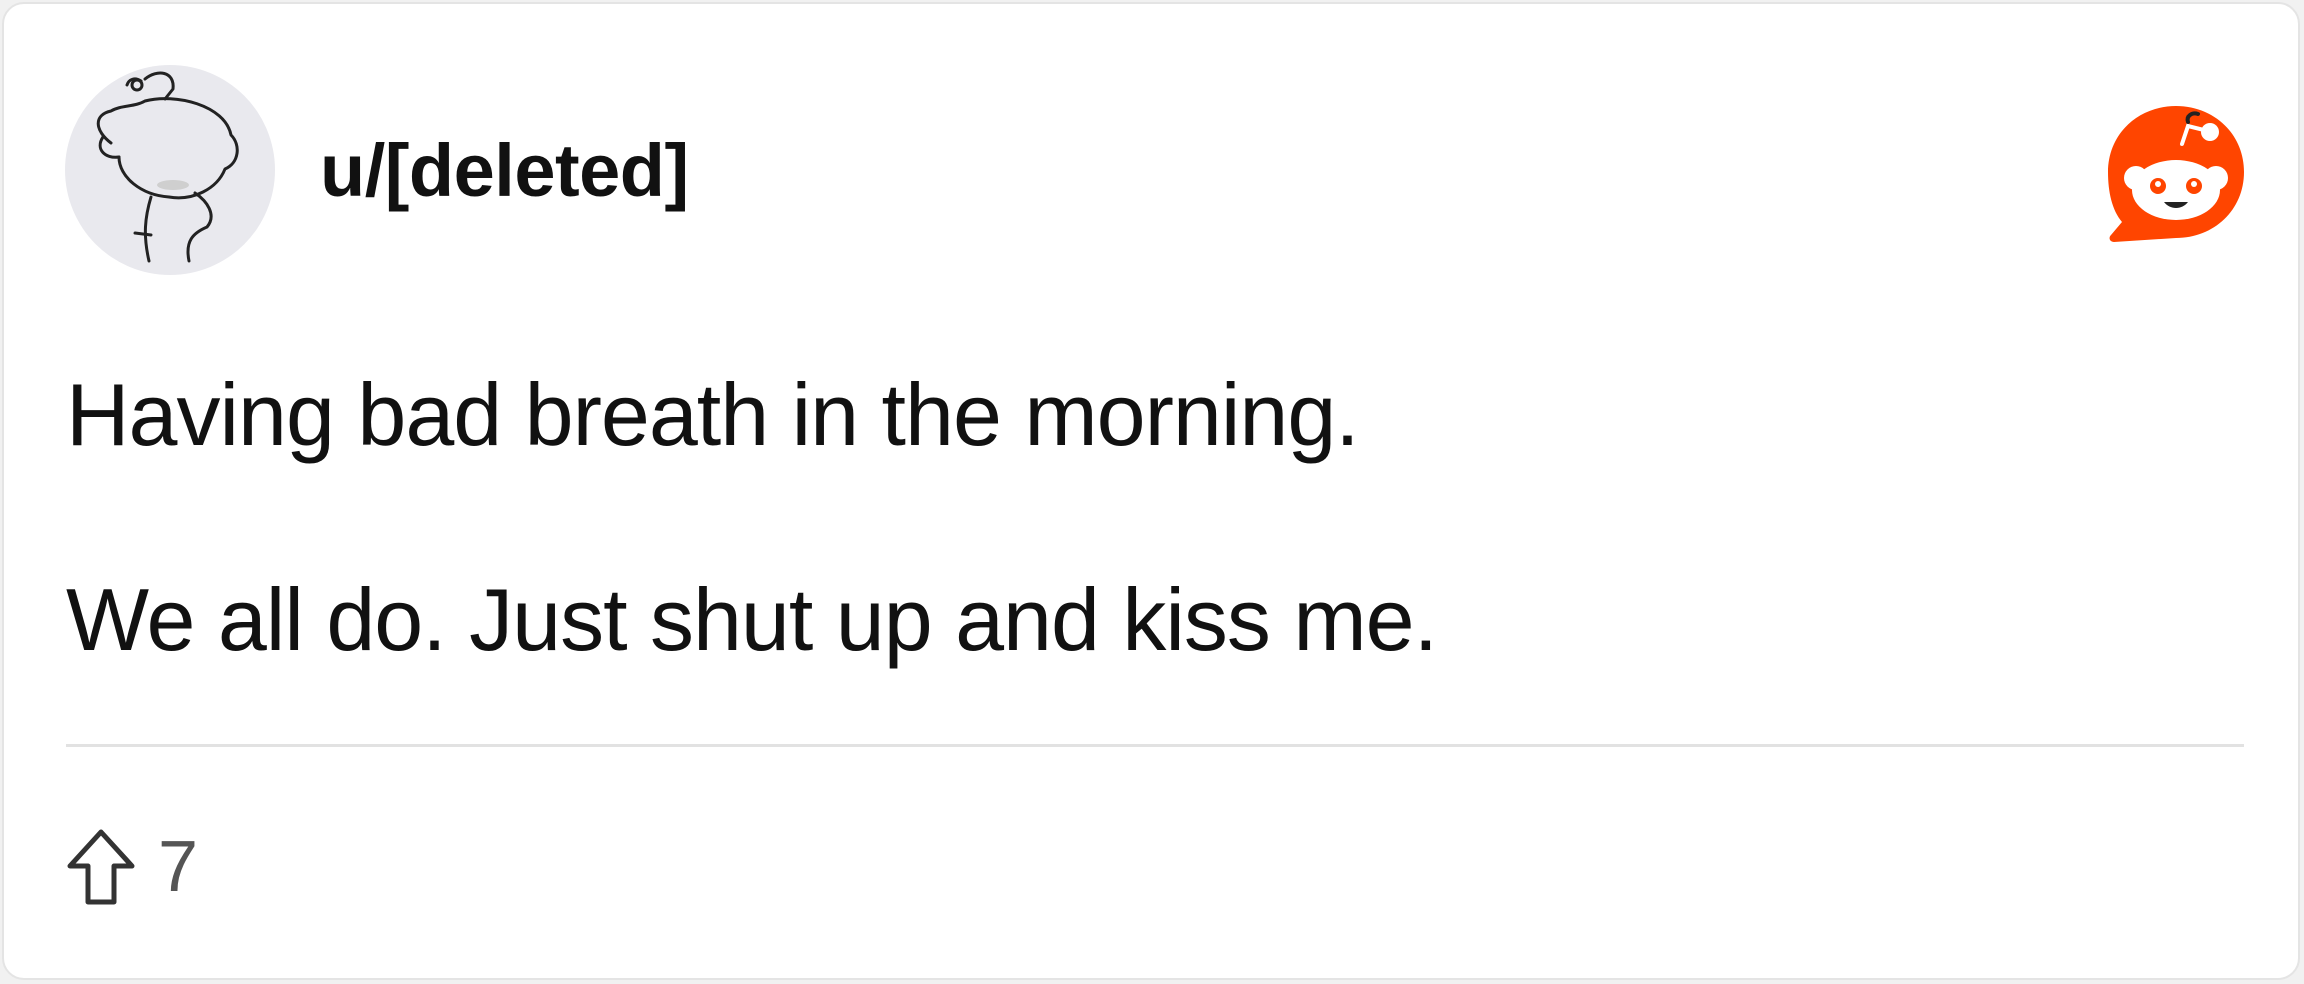 This screenshot has width=2304, height=984. Describe the element at coordinates (504, 171) in the screenshot. I see `username: u/[deleted]` at that location.